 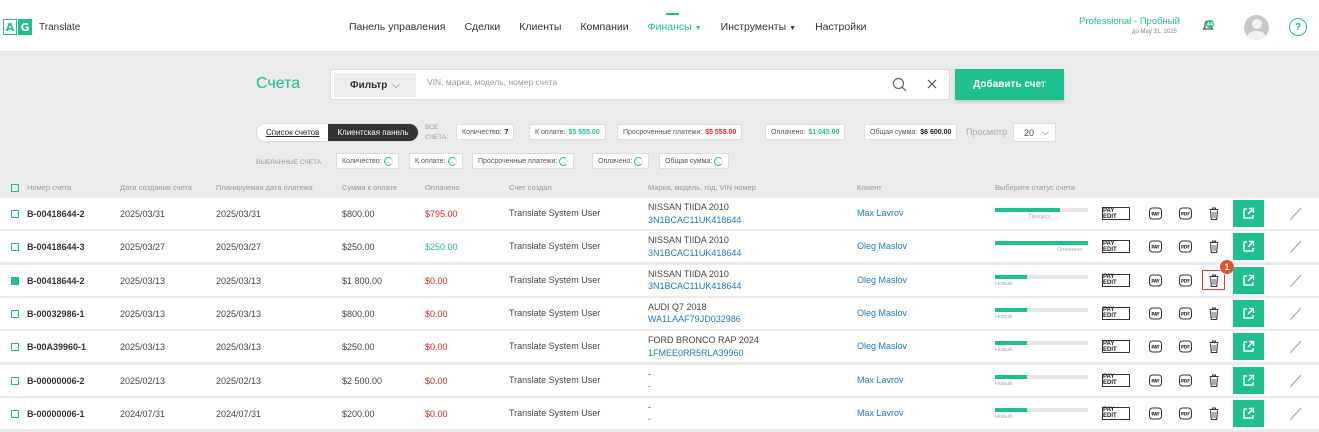 What do you see at coordinates (373, 132) in the screenshot?
I see `toggle-client-panel: Клиентская панель` at bounding box center [373, 132].